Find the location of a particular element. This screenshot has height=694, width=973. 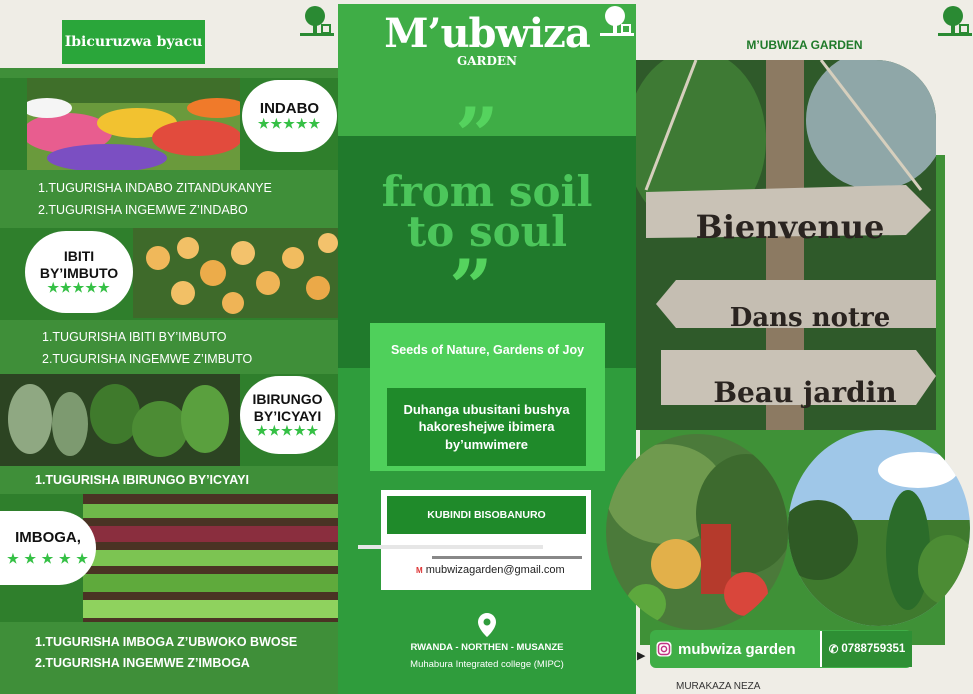

brand-name: M’ubwiza is located at coordinates (487, 33).